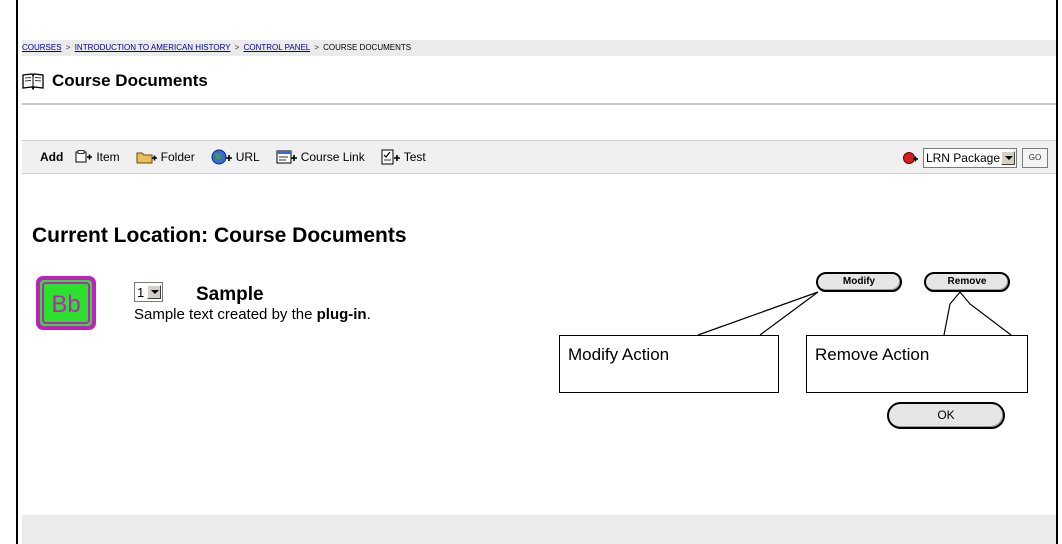 This screenshot has width=1062, height=544. Describe the element at coordinates (108, 157) in the screenshot. I see `add-item-label: Item` at that location.